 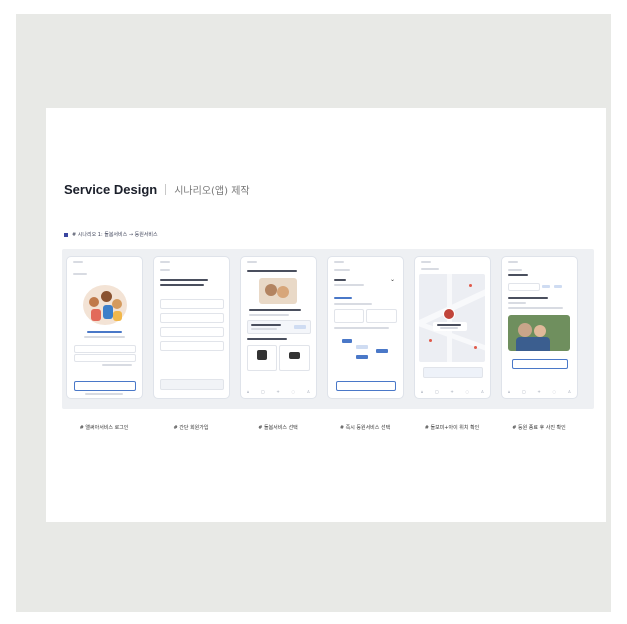 What do you see at coordinates (452, 428) in the screenshot?
I see `caption-map: # 돌보미+아이 위치 확인` at bounding box center [452, 428].